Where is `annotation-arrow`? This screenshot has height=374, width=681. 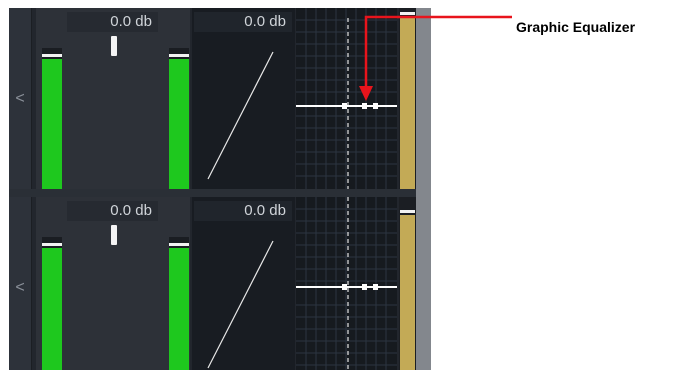 annotation-arrow is located at coordinates (435, 58).